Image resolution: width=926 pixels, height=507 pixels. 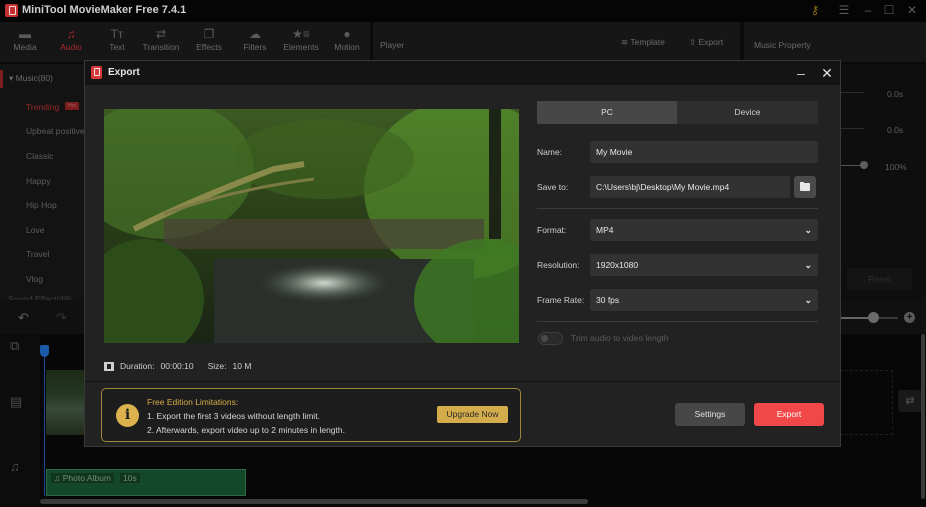 I want to click on size-value: 10 M, so click(x=242, y=366).